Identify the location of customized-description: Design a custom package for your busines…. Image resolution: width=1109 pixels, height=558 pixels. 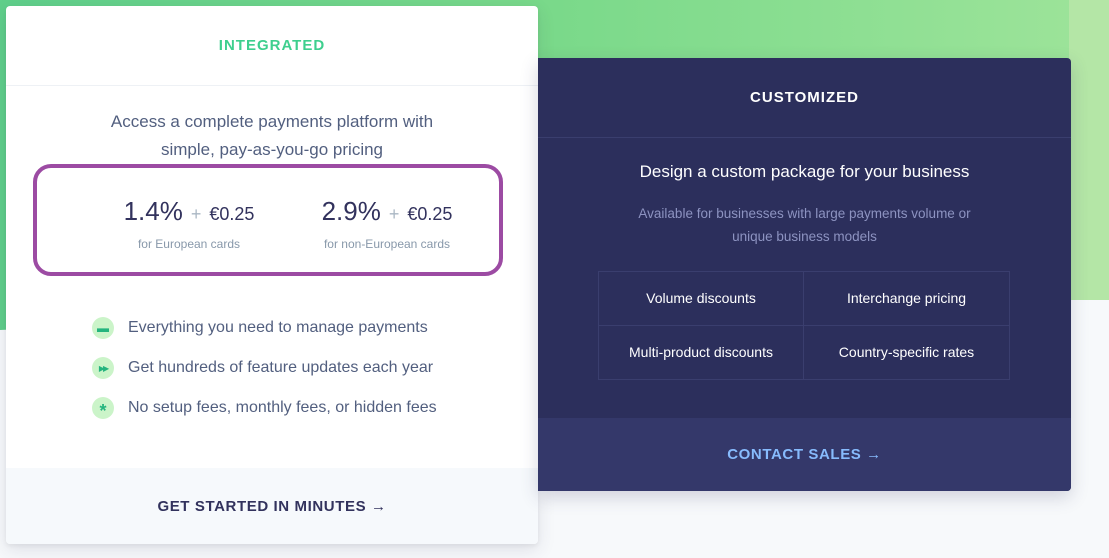
(804, 171).